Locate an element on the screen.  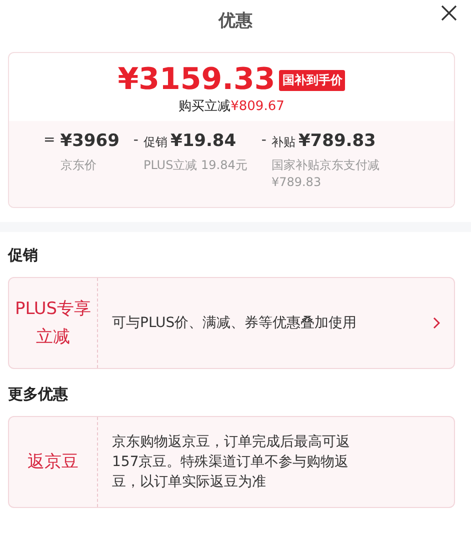
offer-label: 返京豆 is located at coordinates (53, 462).